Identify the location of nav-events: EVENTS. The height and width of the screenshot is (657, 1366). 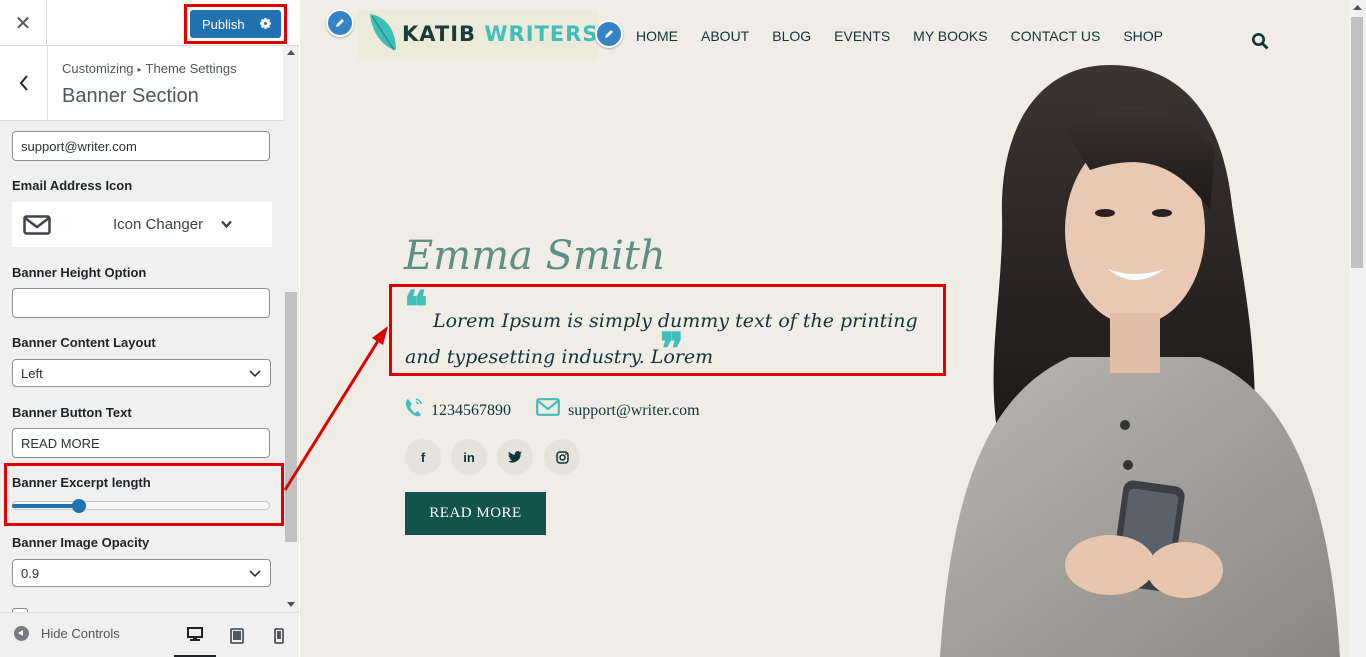
(862, 36).